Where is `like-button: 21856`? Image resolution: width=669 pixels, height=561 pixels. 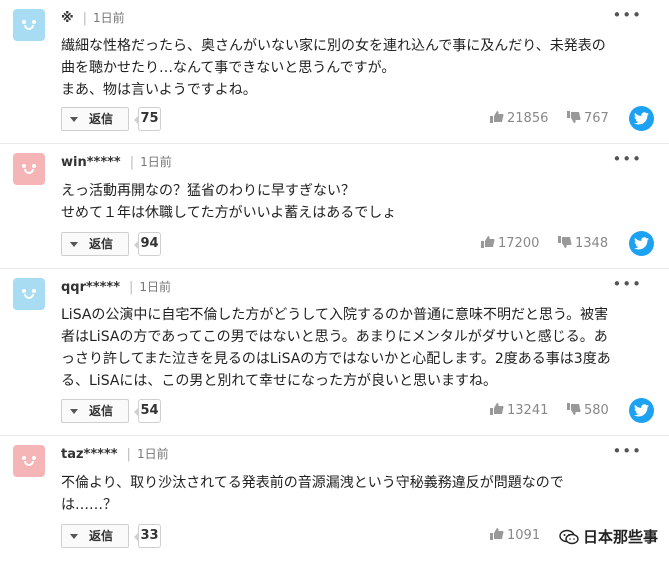 like-button: 21856 is located at coordinates (519, 118).